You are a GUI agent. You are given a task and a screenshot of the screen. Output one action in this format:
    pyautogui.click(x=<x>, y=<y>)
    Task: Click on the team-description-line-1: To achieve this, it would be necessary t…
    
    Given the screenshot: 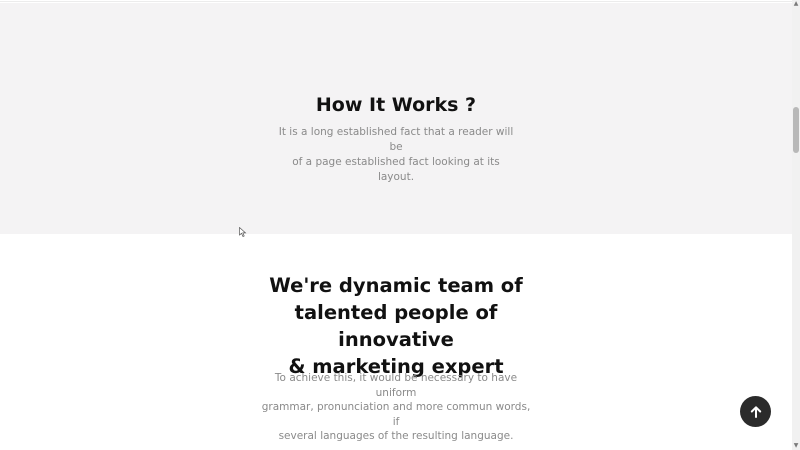 What is the action you would take?
    pyautogui.click(x=396, y=385)
    